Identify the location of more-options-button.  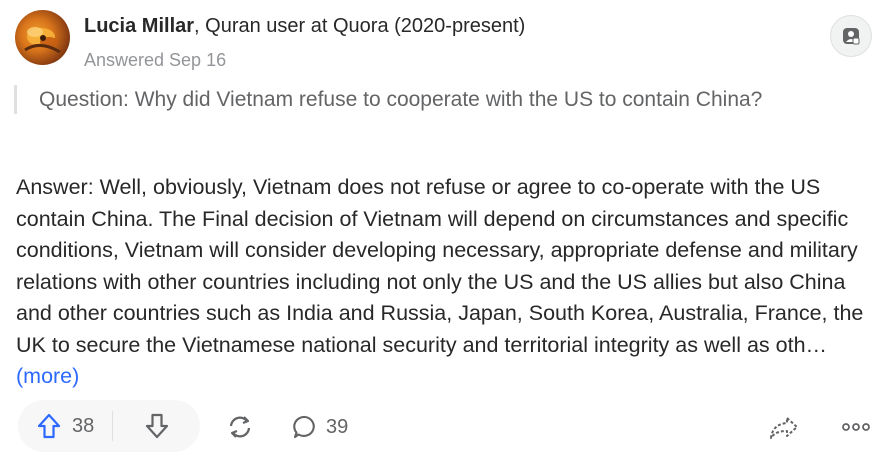
(856, 427).